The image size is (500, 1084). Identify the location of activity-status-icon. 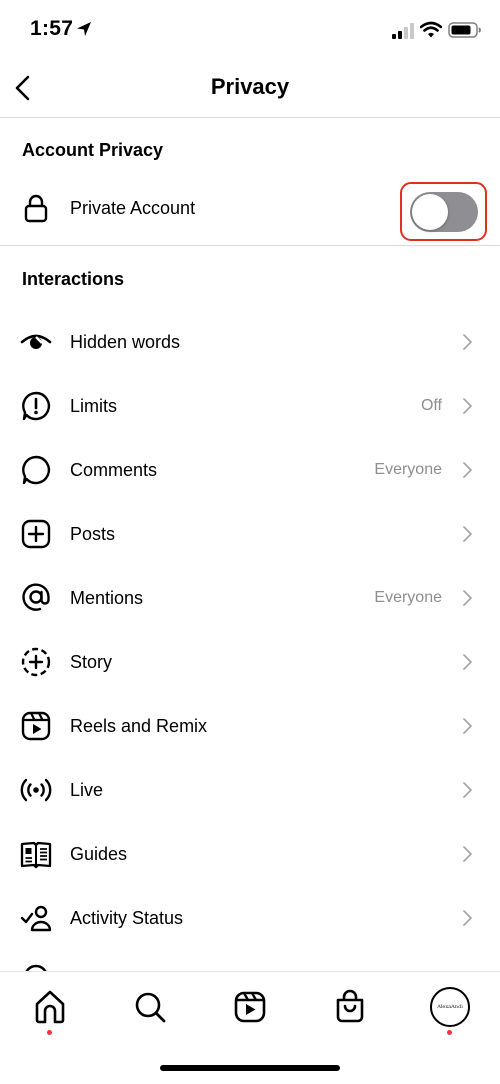
(36, 918).